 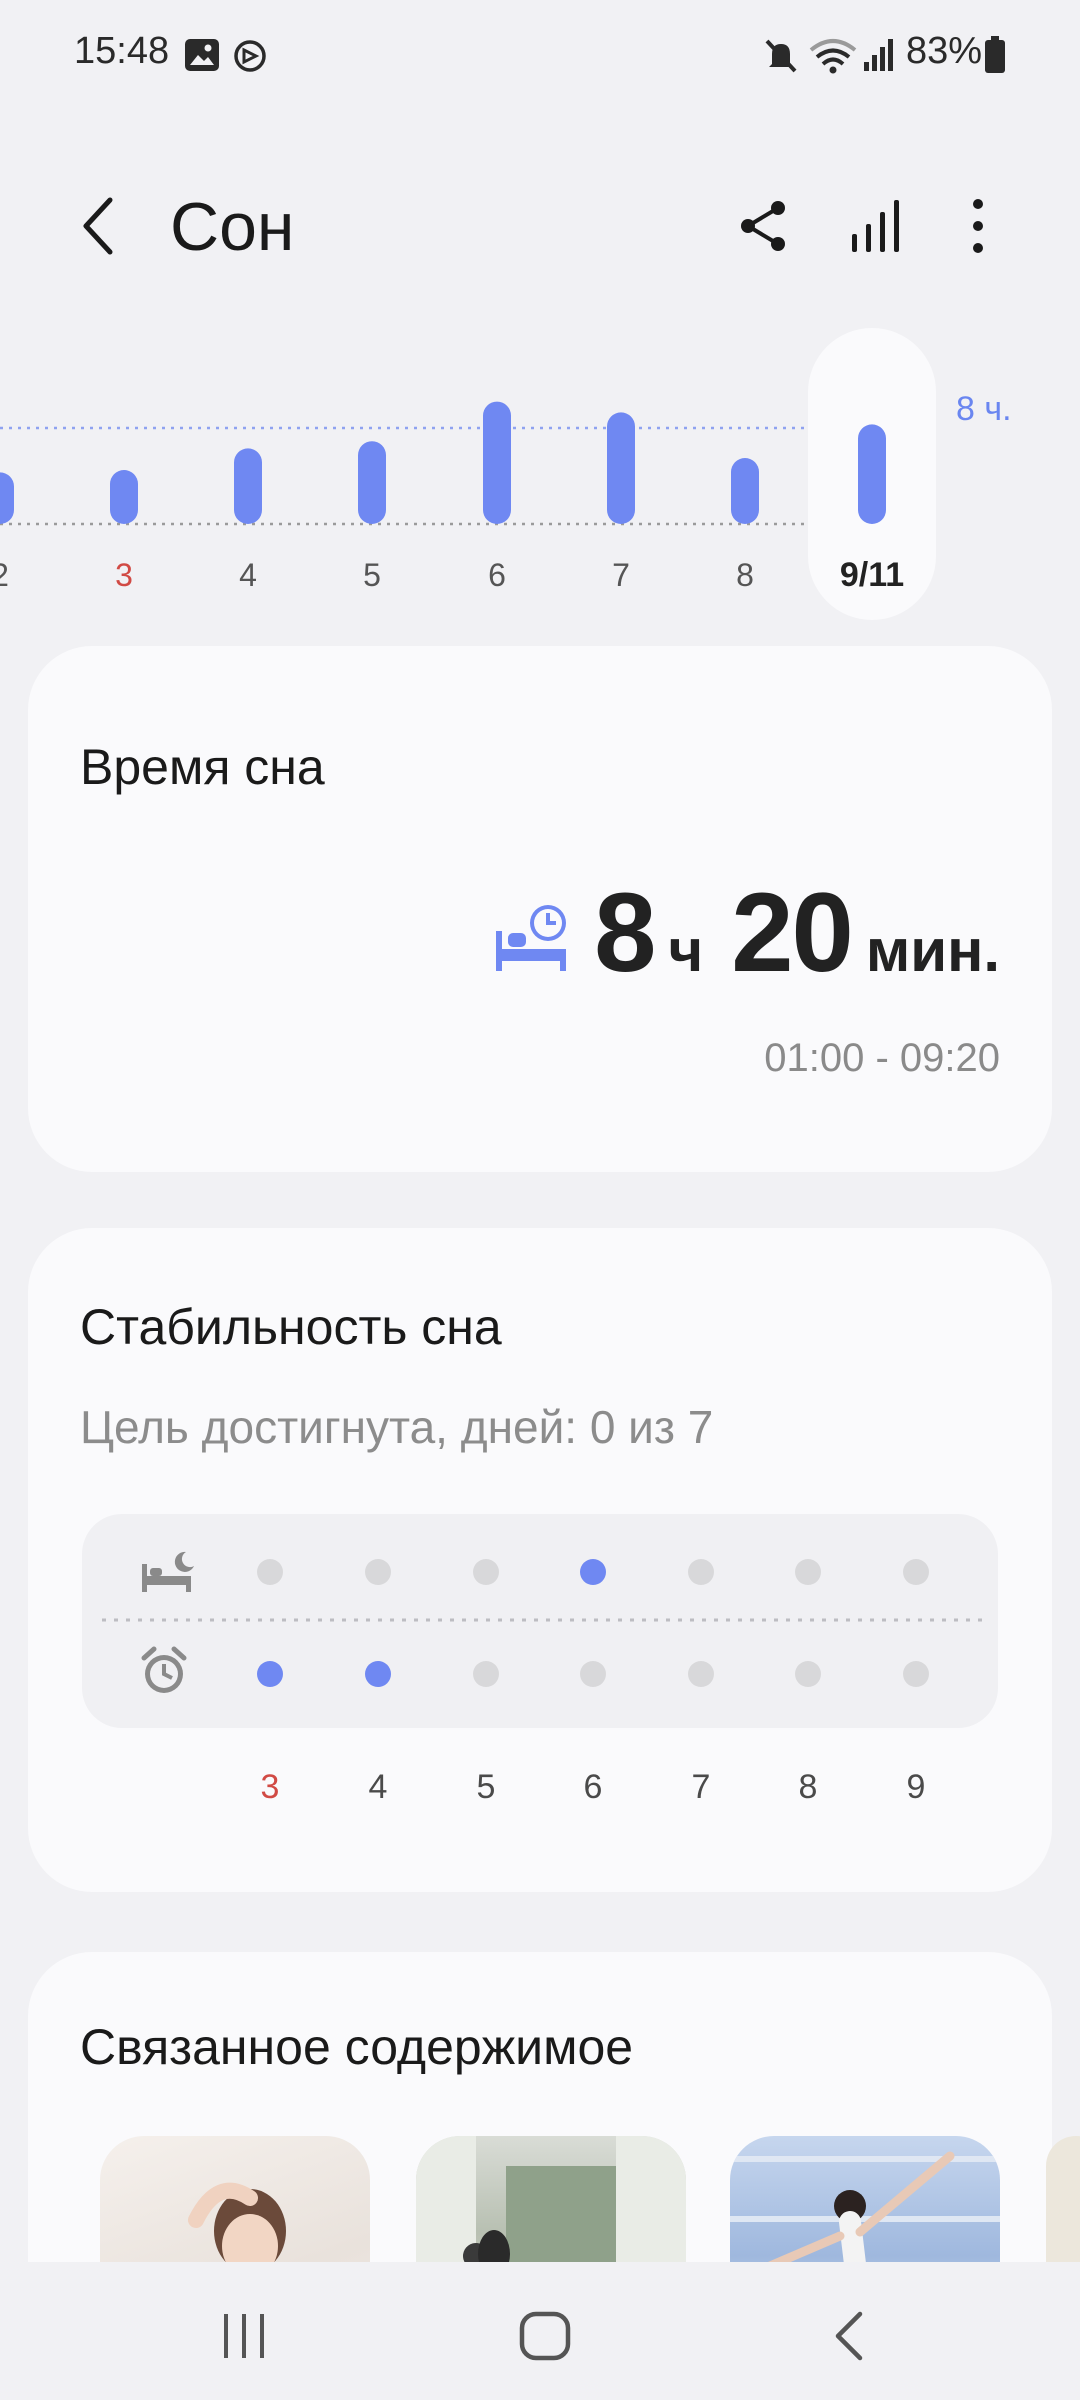 I want to click on mute-icon, so click(x=781, y=56).